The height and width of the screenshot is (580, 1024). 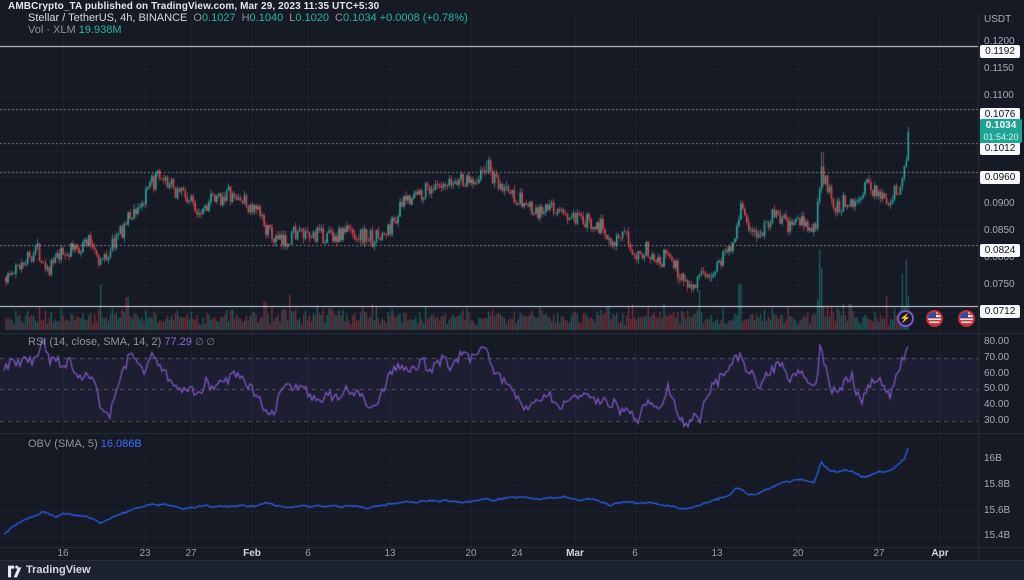 I want to click on obv-tick: 15.8B, so click(x=997, y=484).